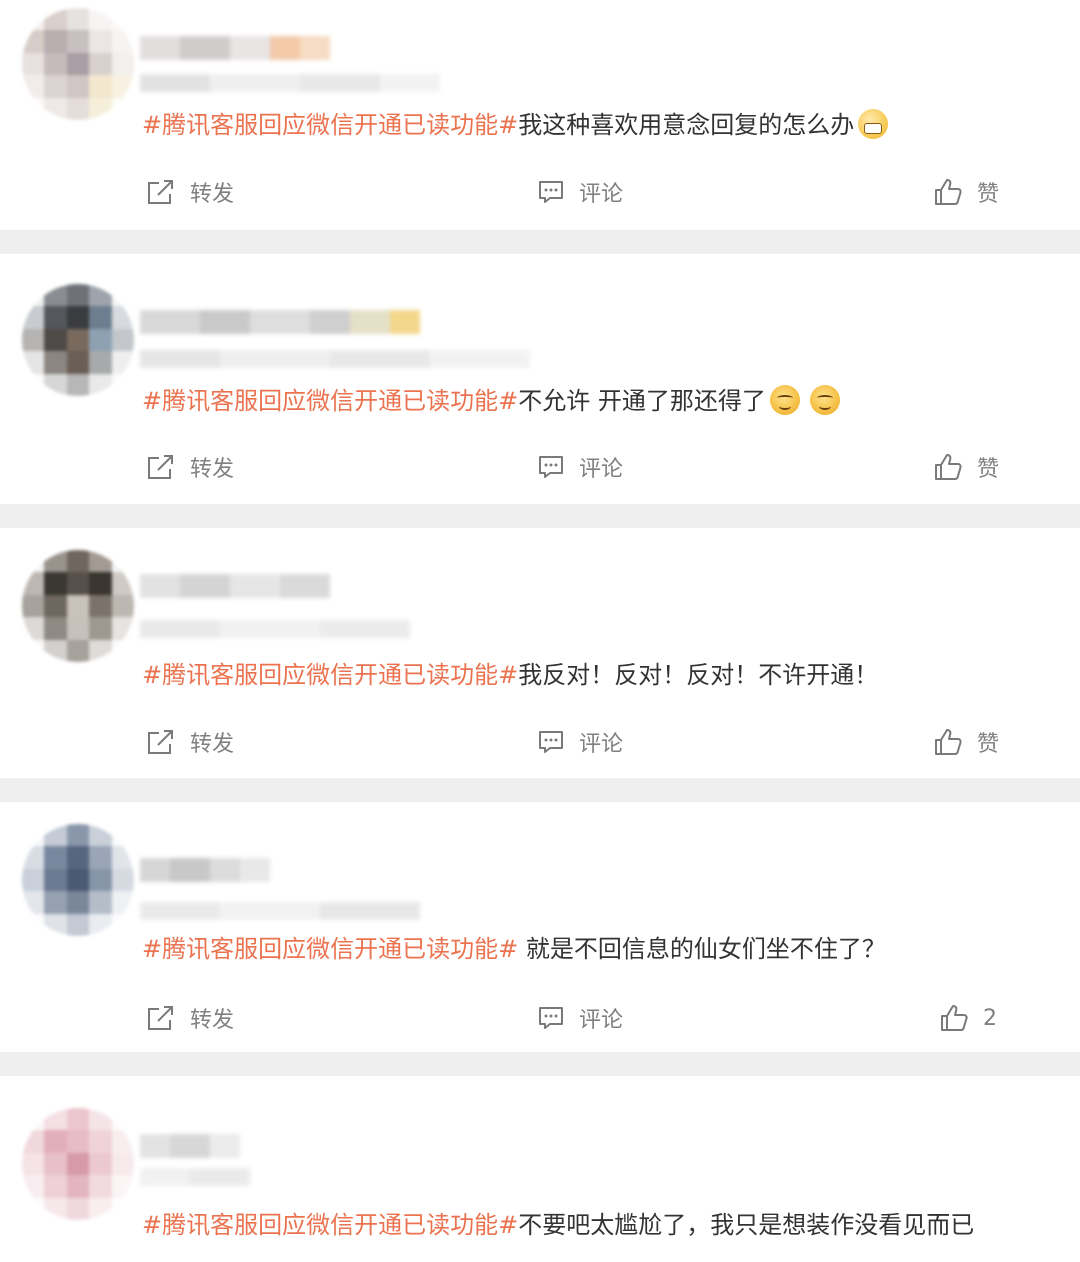 This screenshot has height=1262, width=1080. What do you see at coordinates (746, 1225) in the screenshot?
I see `post-text: 不要吧太尴尬了，我只是想装作没看见而已` at bounding box center [746, 1225].